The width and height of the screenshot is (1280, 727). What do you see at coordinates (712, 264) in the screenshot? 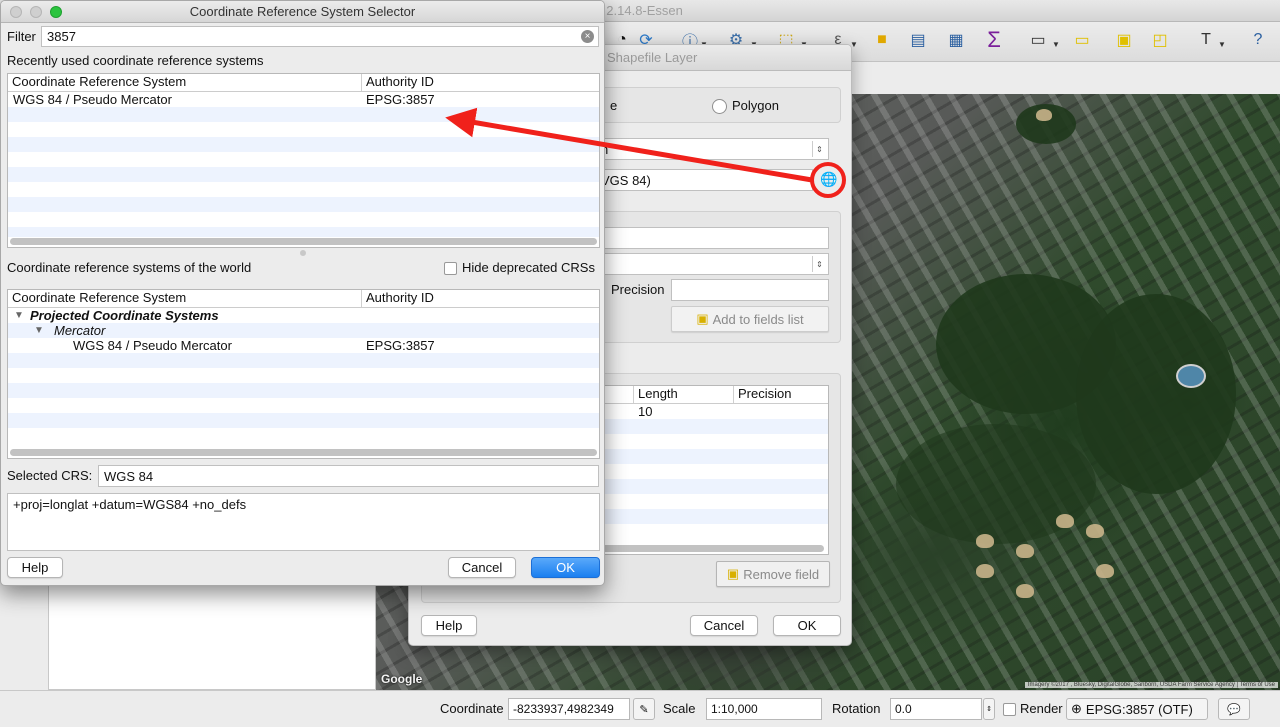
I see `field-type-combo: ⇕` at bounding box center [712, 264].